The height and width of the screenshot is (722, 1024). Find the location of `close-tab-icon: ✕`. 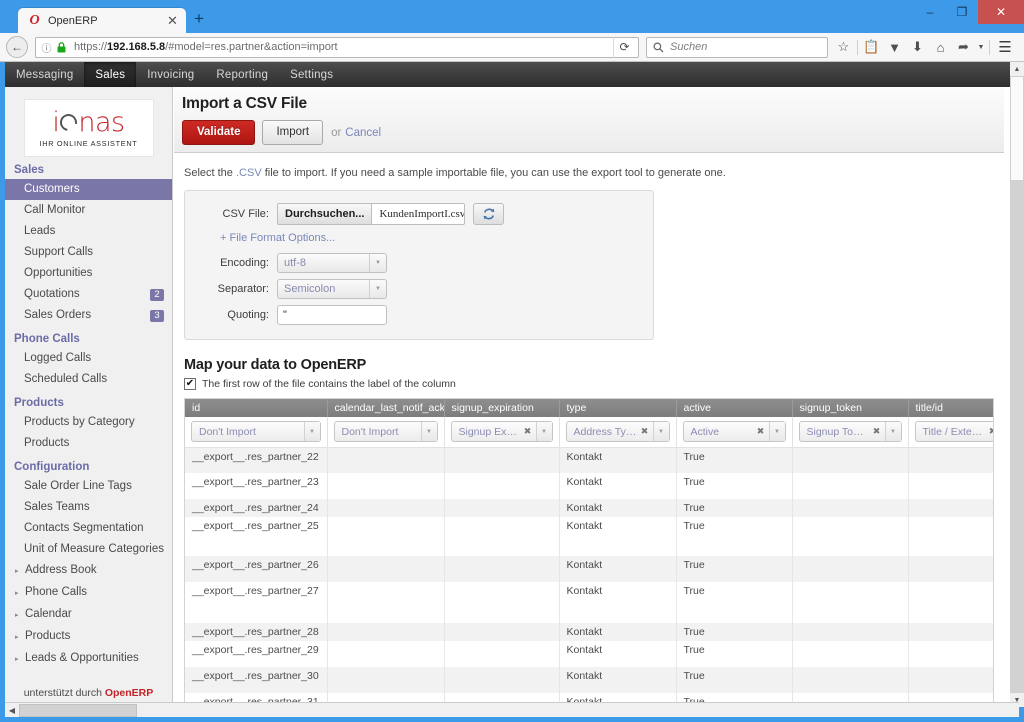

close-tab-icon: ✕ is located at coordinates (172, 20).